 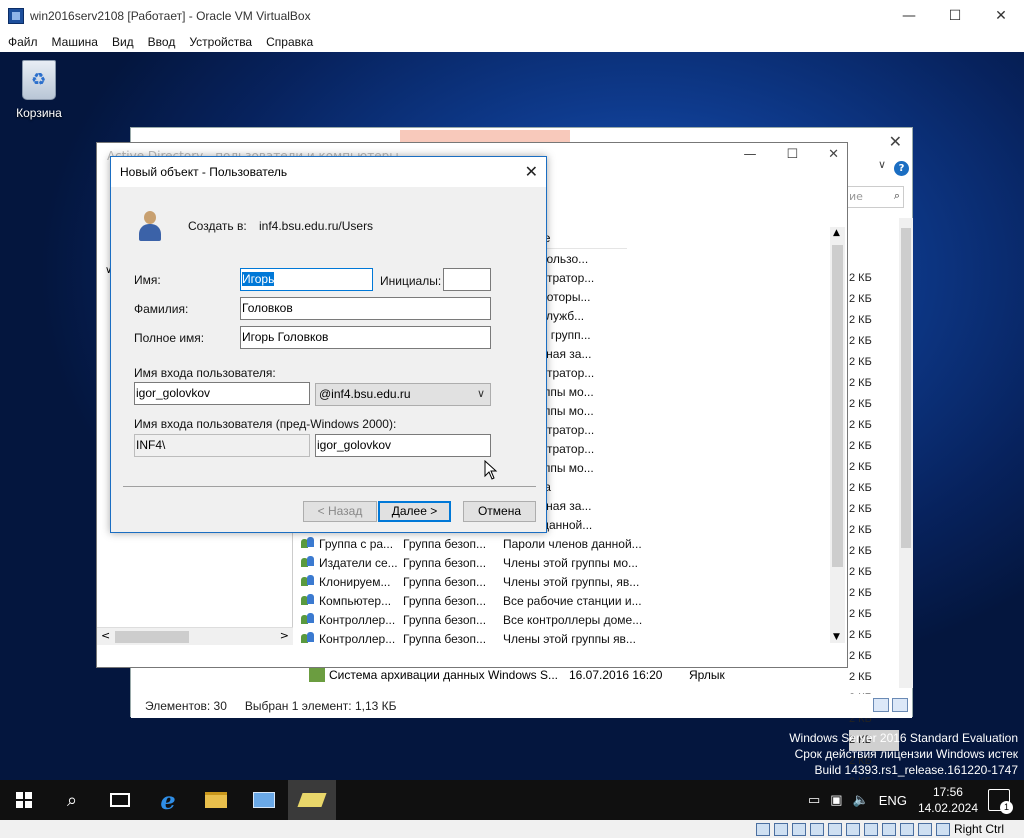 I want to click on create-in-label: Создать в:, so click(x=217, y=226).